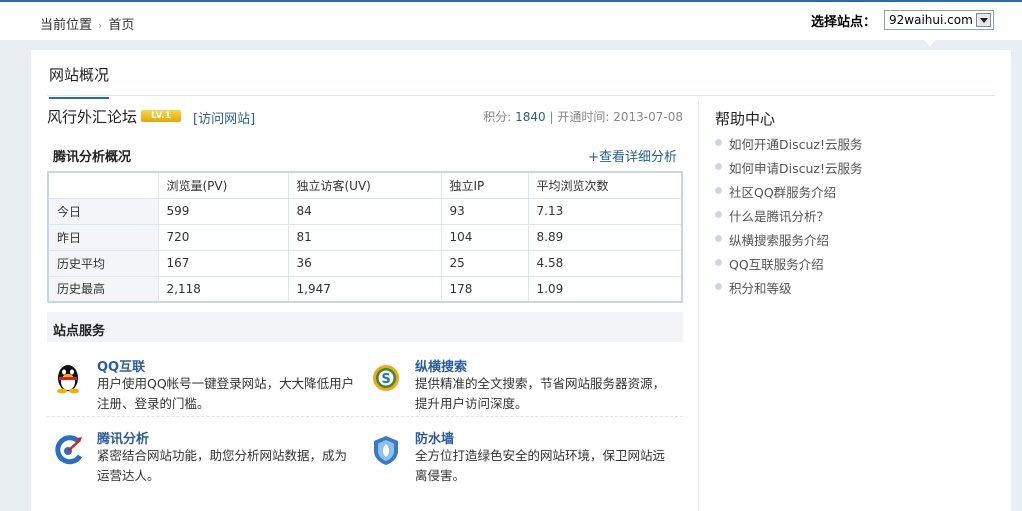 The height and width of the screenshot is (511, 1022). I want to click on service-name: 腾讯分析, so click(123, 437).